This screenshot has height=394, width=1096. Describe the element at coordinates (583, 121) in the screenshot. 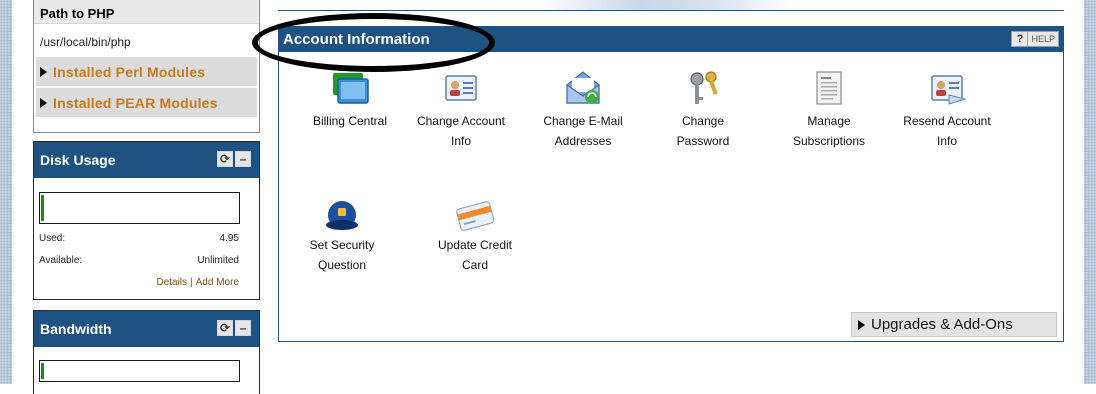

I see `change-email-label-line1: Change E-Mail` at that location.